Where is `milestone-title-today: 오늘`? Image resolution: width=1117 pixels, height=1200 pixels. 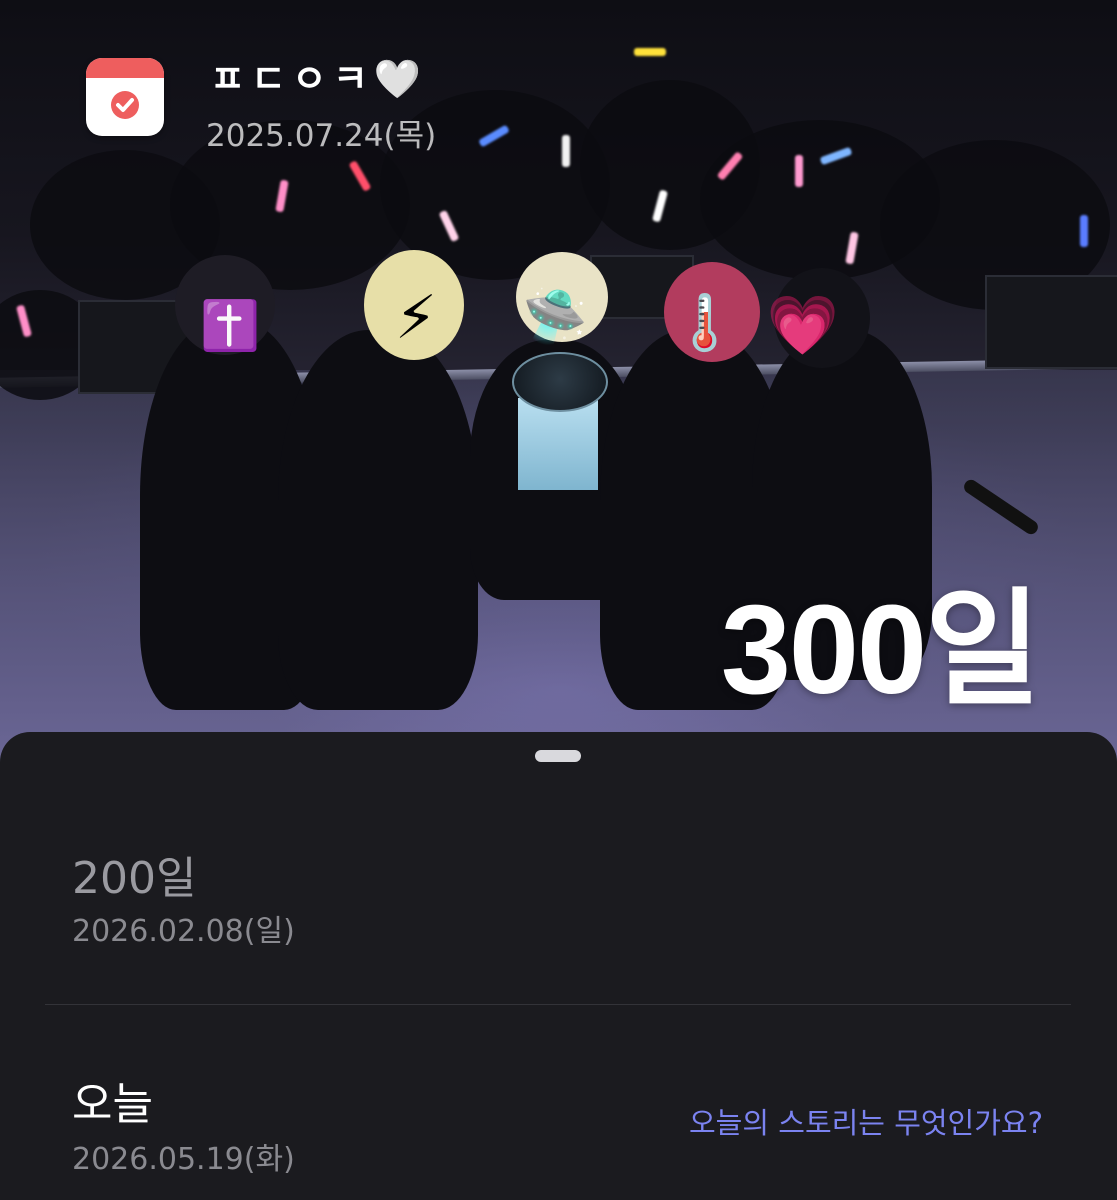
milestone-title-today: 오늘 is located at coordinates (112, 1104).